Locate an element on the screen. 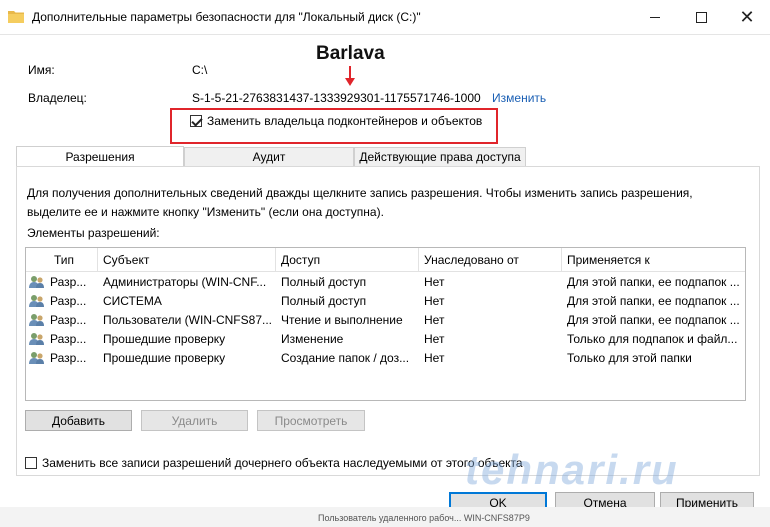 The width and height of the screenshot is (770, 527). table-cell: Чтение и выполнение is located at coordinates (347, 319).